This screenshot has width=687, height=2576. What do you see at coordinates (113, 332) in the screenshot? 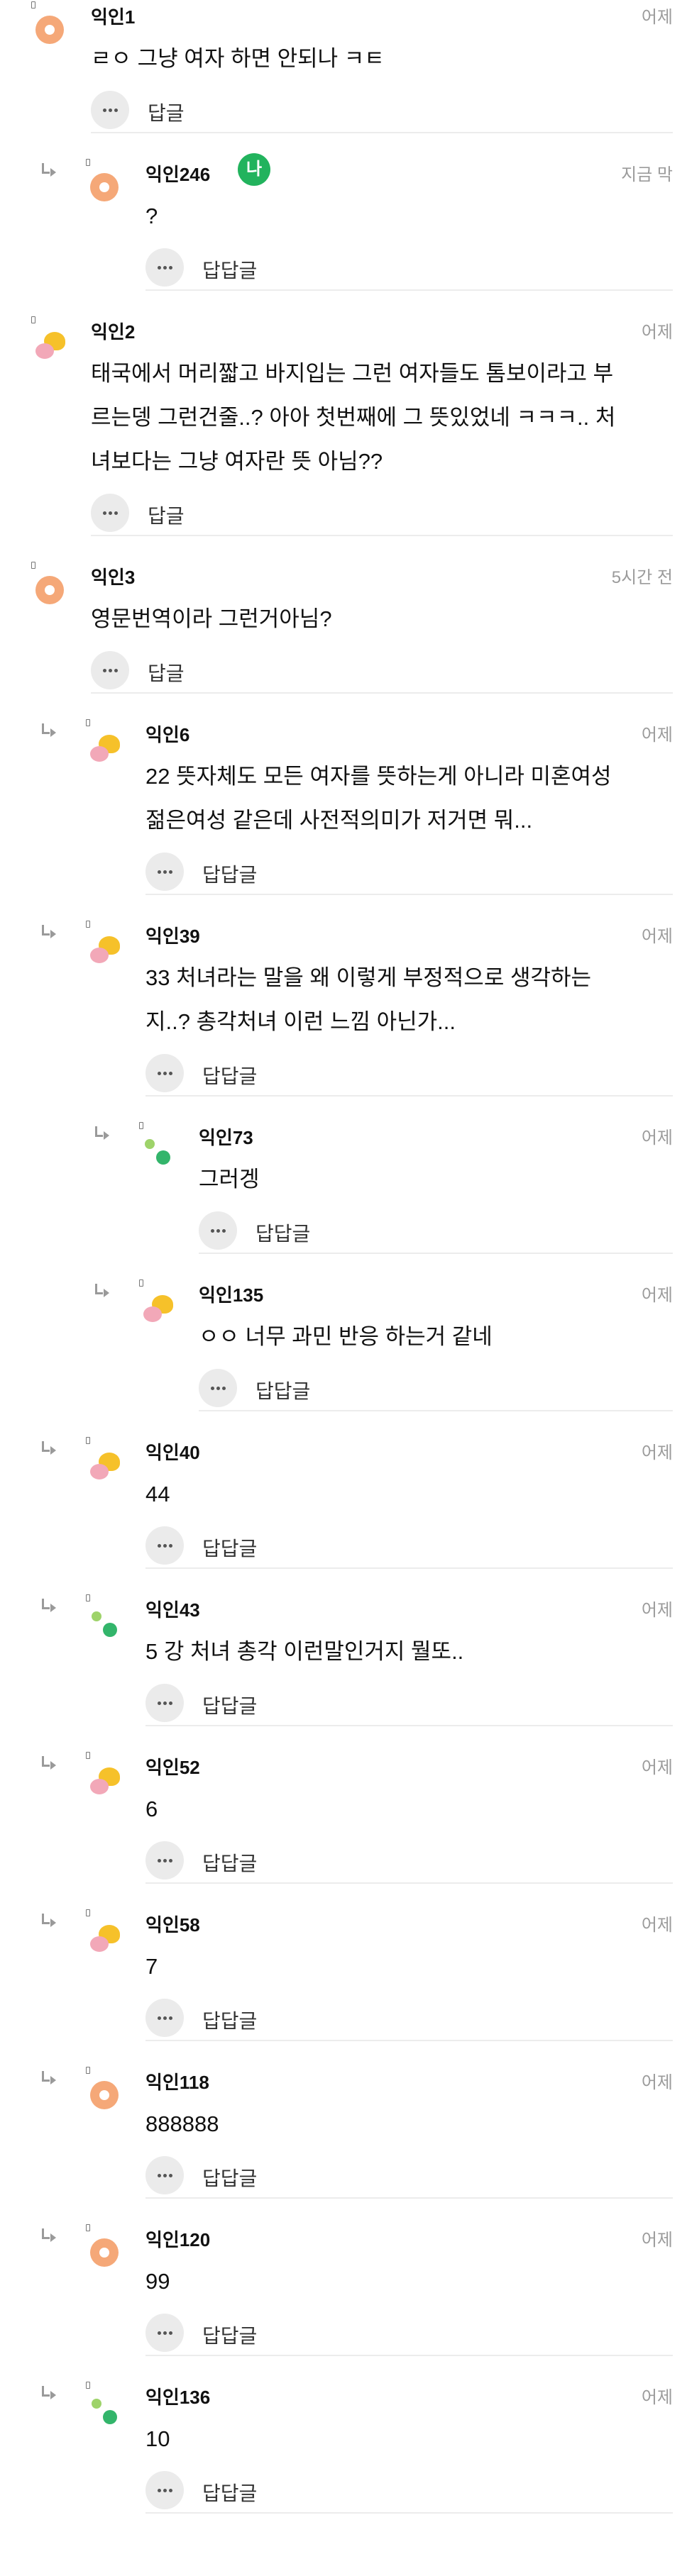
I see `commenter-name: 익인2` at bounding box center [113, 332].